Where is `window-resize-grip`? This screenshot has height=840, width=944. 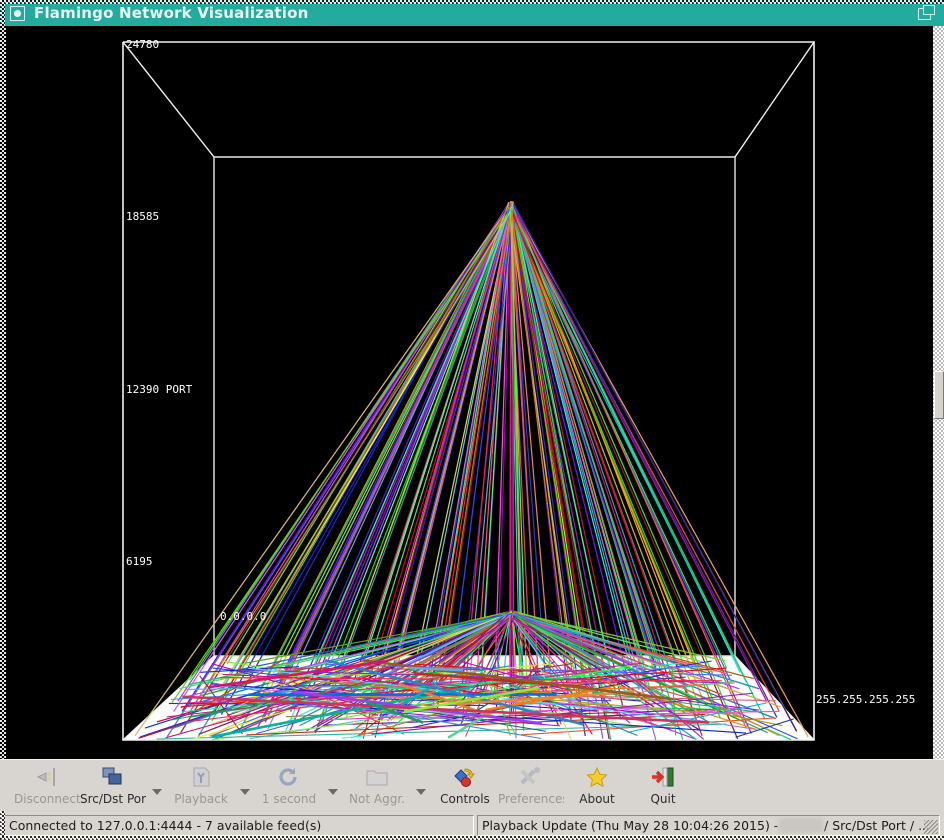
window-resize-grip is located at coordinates (931, 827).